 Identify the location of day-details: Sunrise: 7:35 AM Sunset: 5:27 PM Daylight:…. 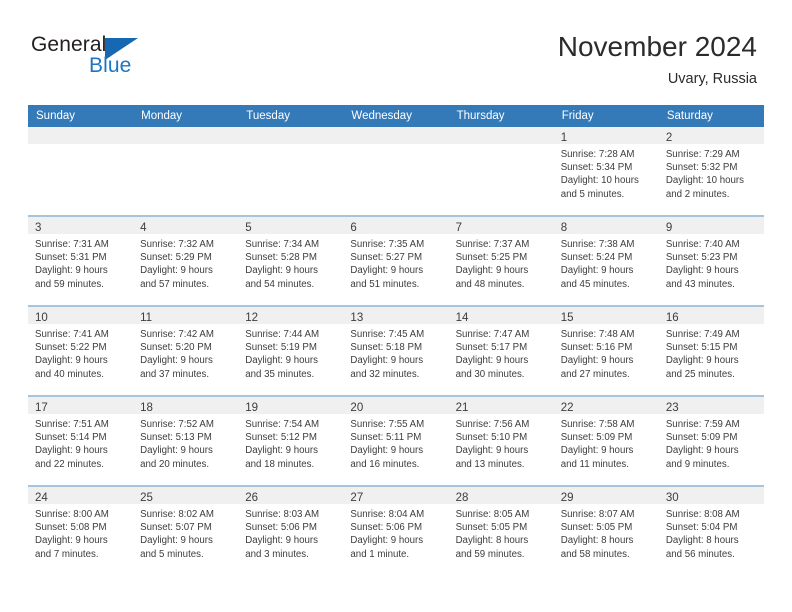
(395, 262).